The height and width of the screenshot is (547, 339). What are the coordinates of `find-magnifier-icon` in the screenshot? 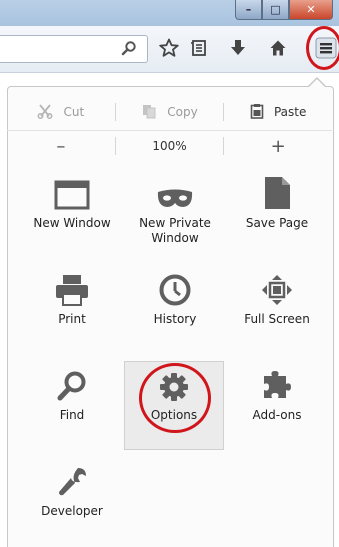 It's located at (72, 380).